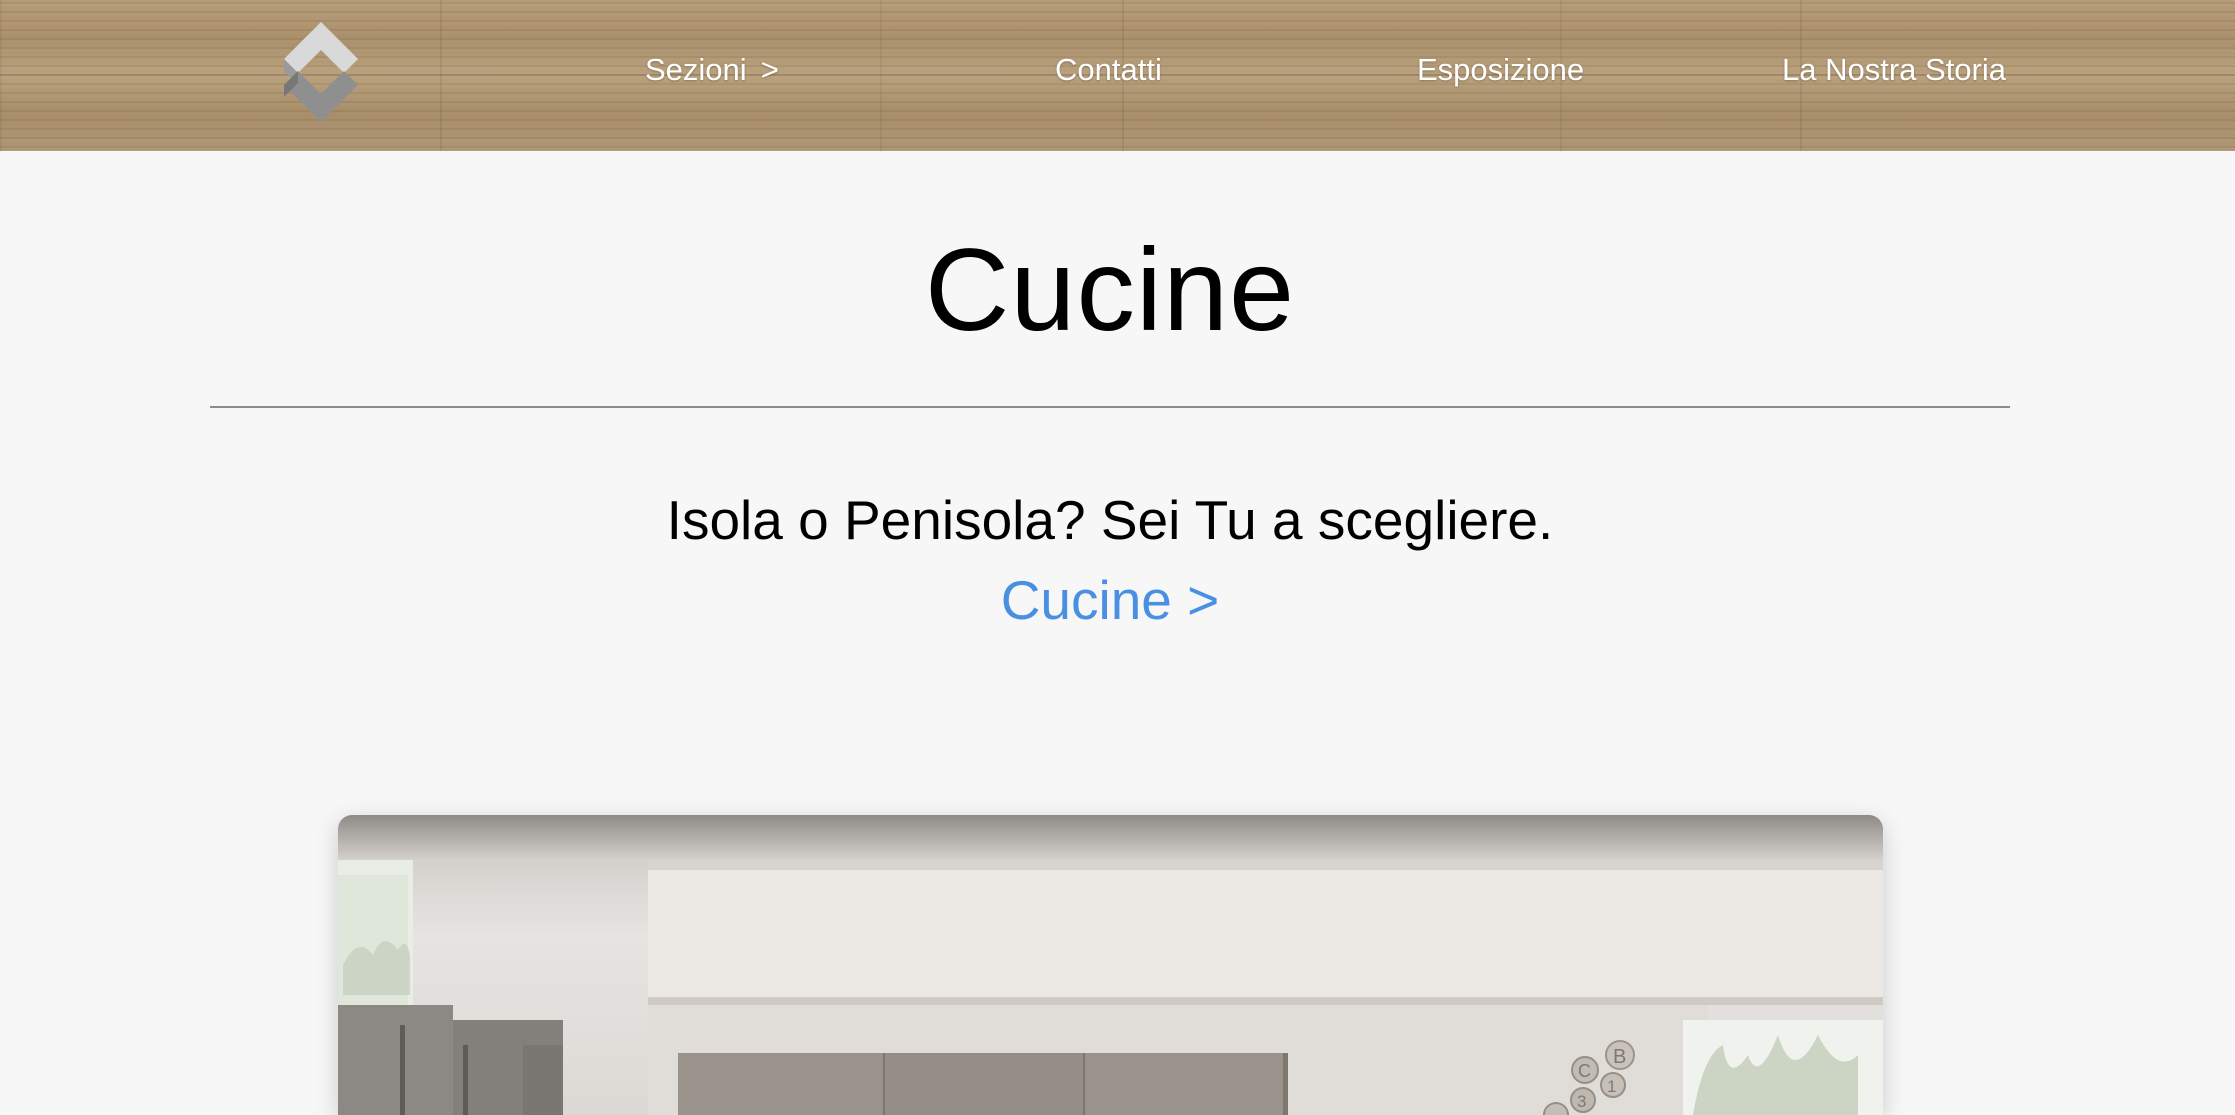 Image resolution: width=2235 pixels, height=1115 pixels. Describe the element at coordinates (1584, 1071) in the screenshot. I see `svg-text: C` at that location.